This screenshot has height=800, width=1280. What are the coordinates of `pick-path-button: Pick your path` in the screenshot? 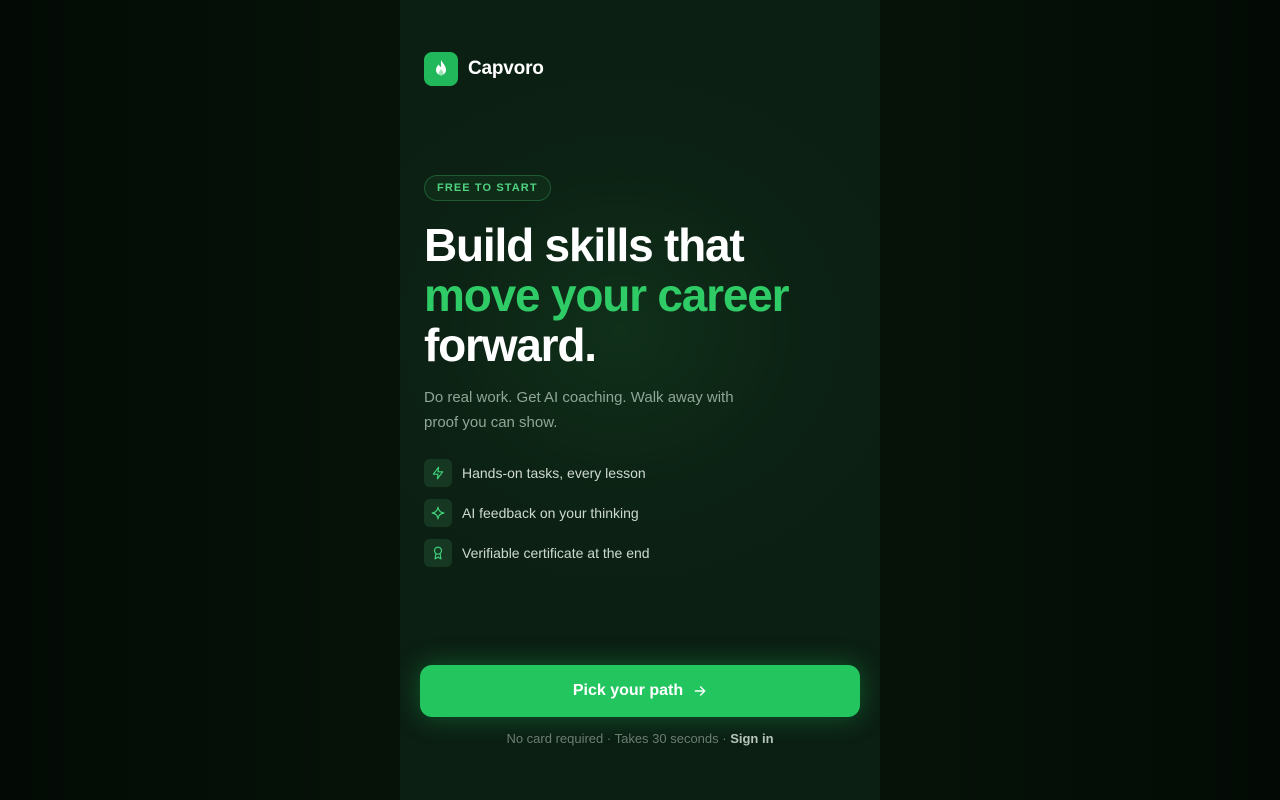 It's located at (640, 691).